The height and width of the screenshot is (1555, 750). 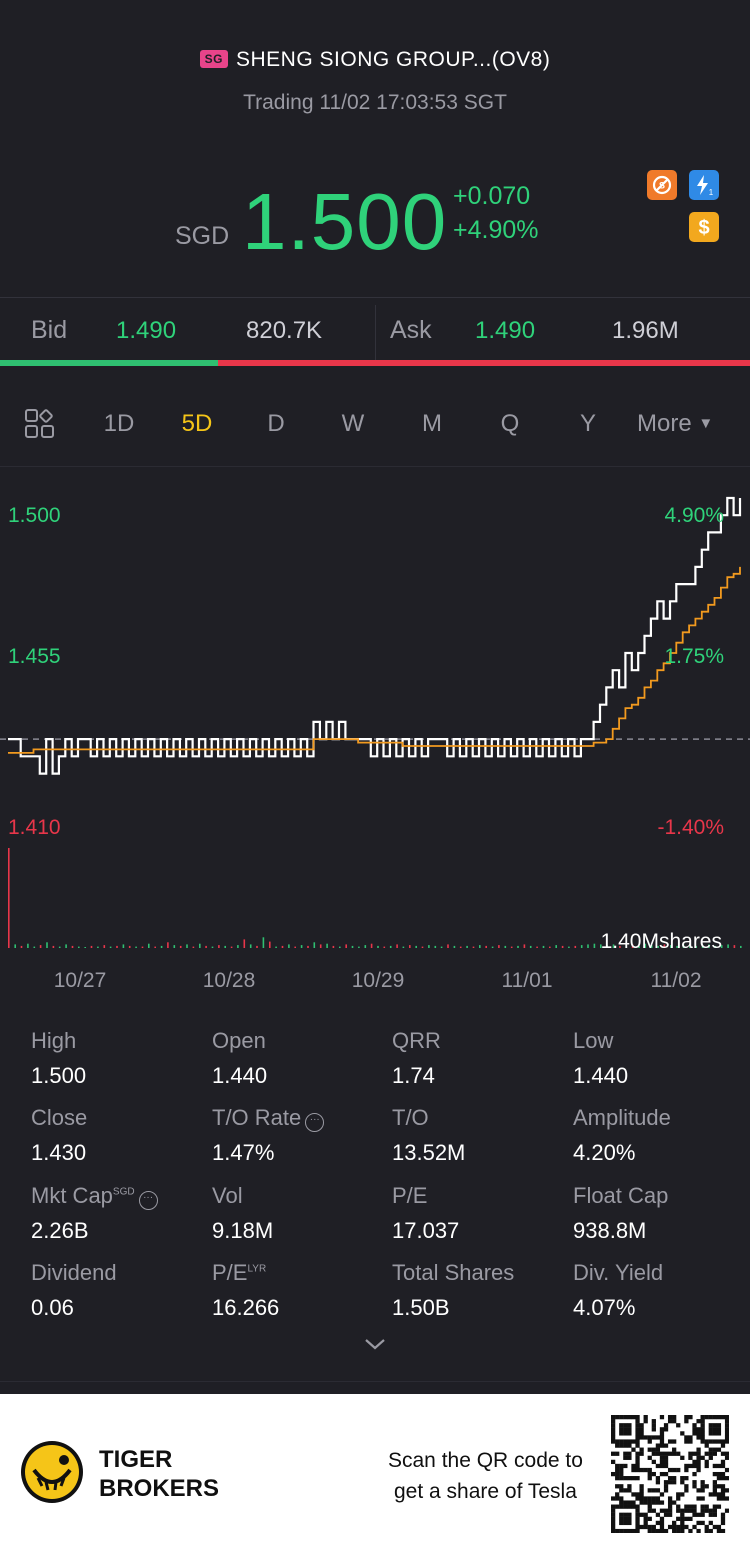 What do you see at coordinates (604, 1152) in the screenshot?
I see `stat-value-amplitude: 4.20%` at bounding box center [604, 1152].